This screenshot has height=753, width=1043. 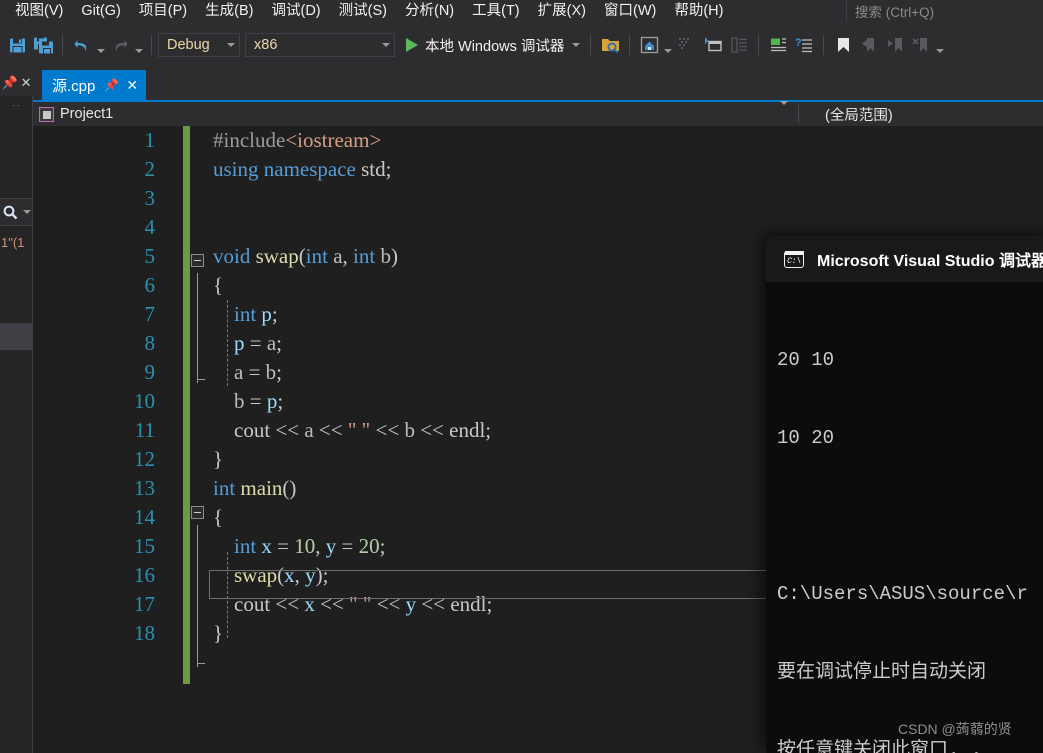 I want to click on solution-configuration-select: Debug, so click(x=199, y=45).